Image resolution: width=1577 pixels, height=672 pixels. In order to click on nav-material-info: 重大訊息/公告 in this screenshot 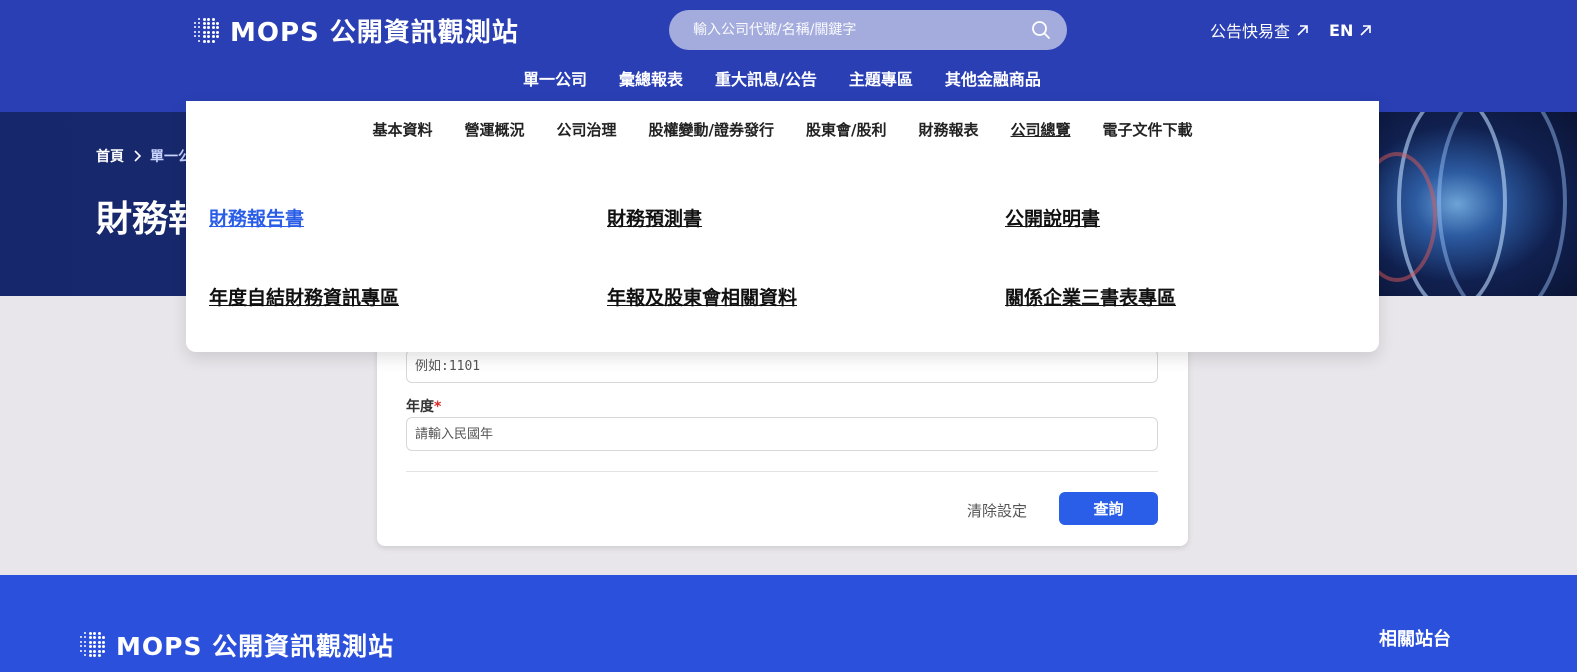, I will do `click(766, 84)`.